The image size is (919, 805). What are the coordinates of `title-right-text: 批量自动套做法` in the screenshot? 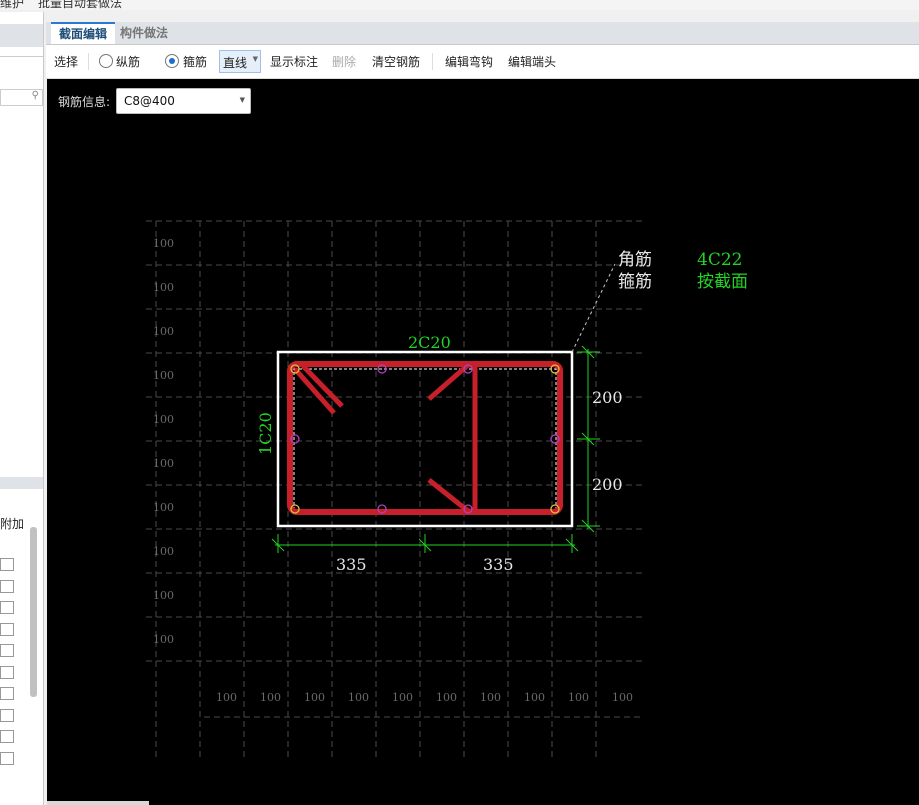 It's located at (80, 5).